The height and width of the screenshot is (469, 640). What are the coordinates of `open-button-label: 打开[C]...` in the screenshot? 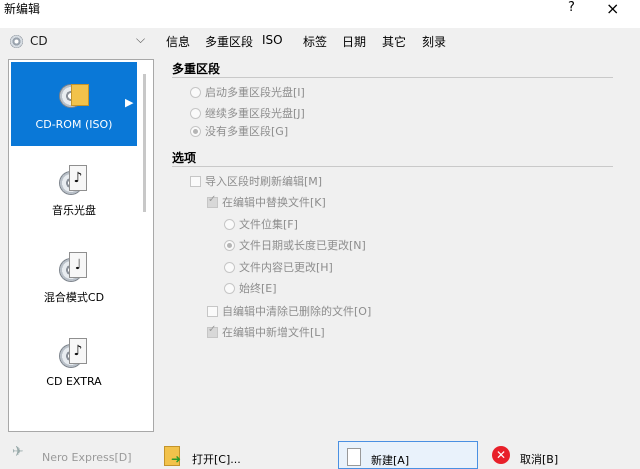 It's located at (216, 459).